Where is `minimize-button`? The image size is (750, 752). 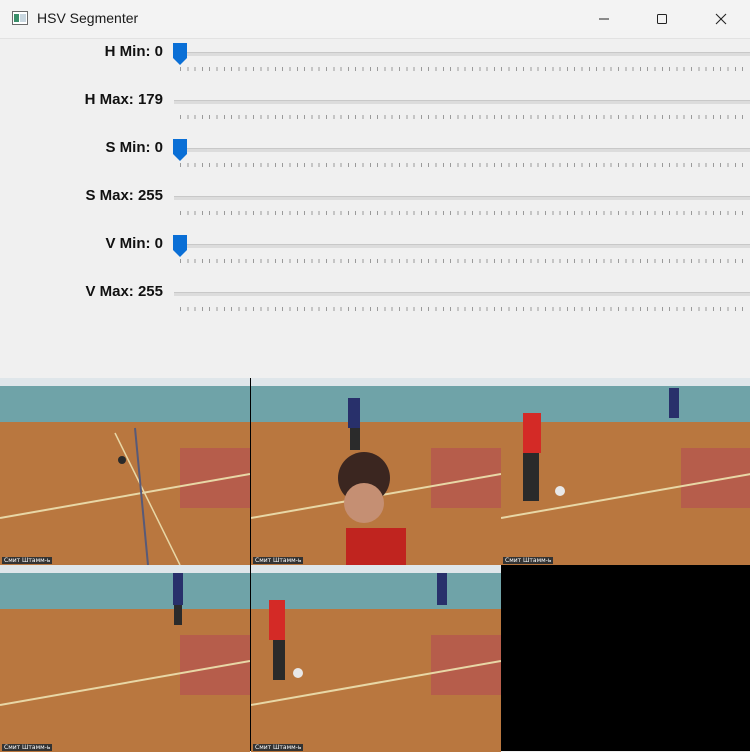
minimize-button is located at coordinates (604, 19).